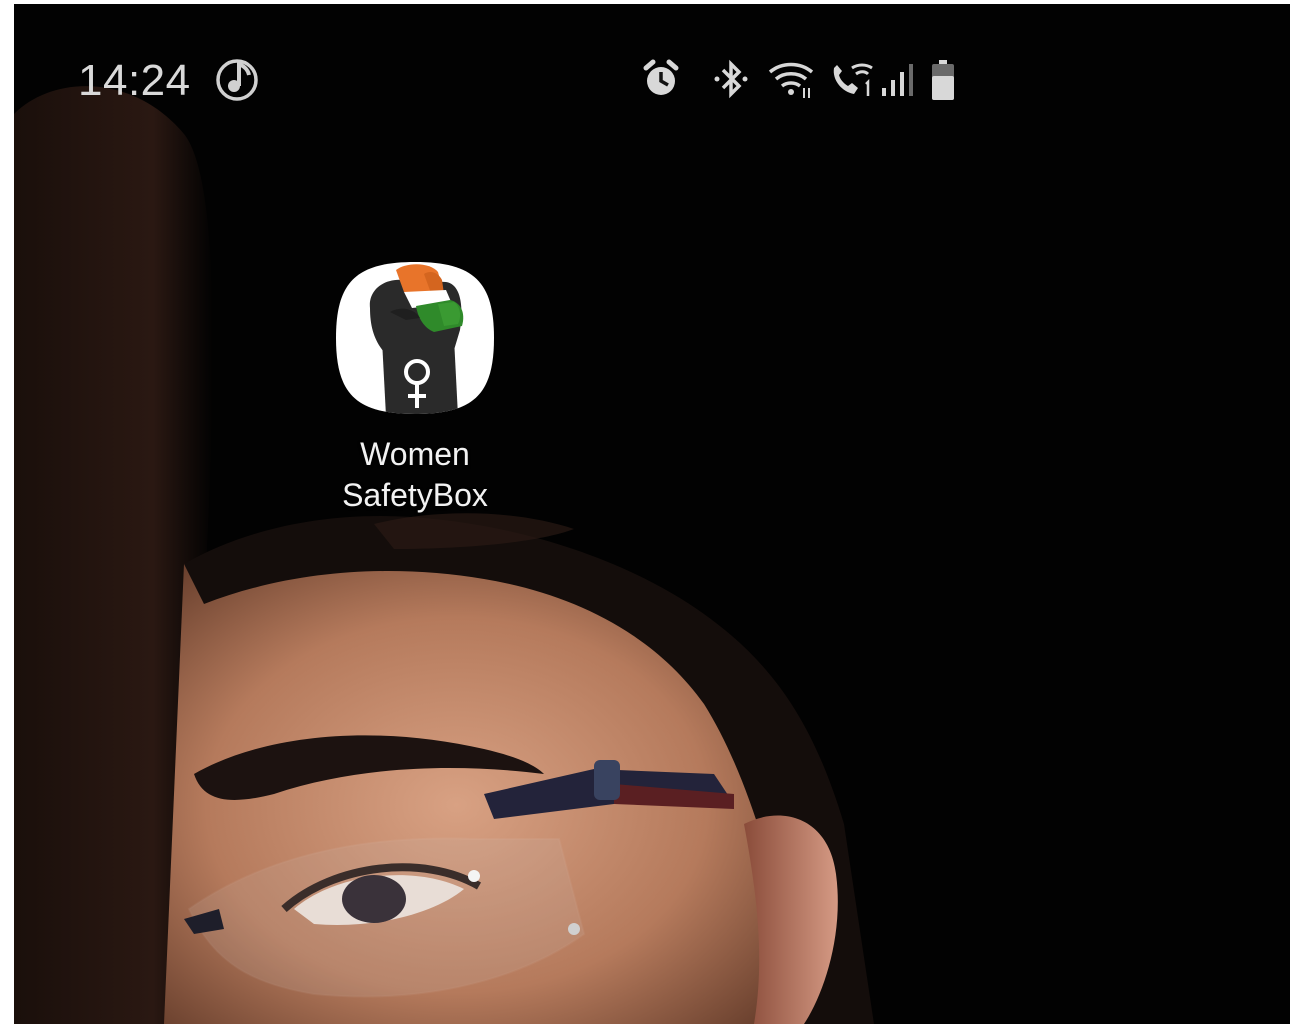 The width and height of the screenshot is (1304, 1024). Describe the element at coordinates (415, 454) in the screenshot. I see `app-label-line1: Women` at that location.